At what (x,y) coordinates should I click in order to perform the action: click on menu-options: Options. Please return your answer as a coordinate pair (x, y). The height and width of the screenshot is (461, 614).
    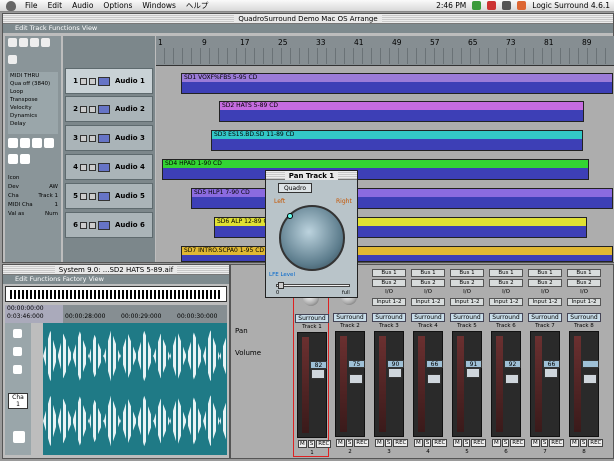
    Looking at the image, I should click on (117, 5).